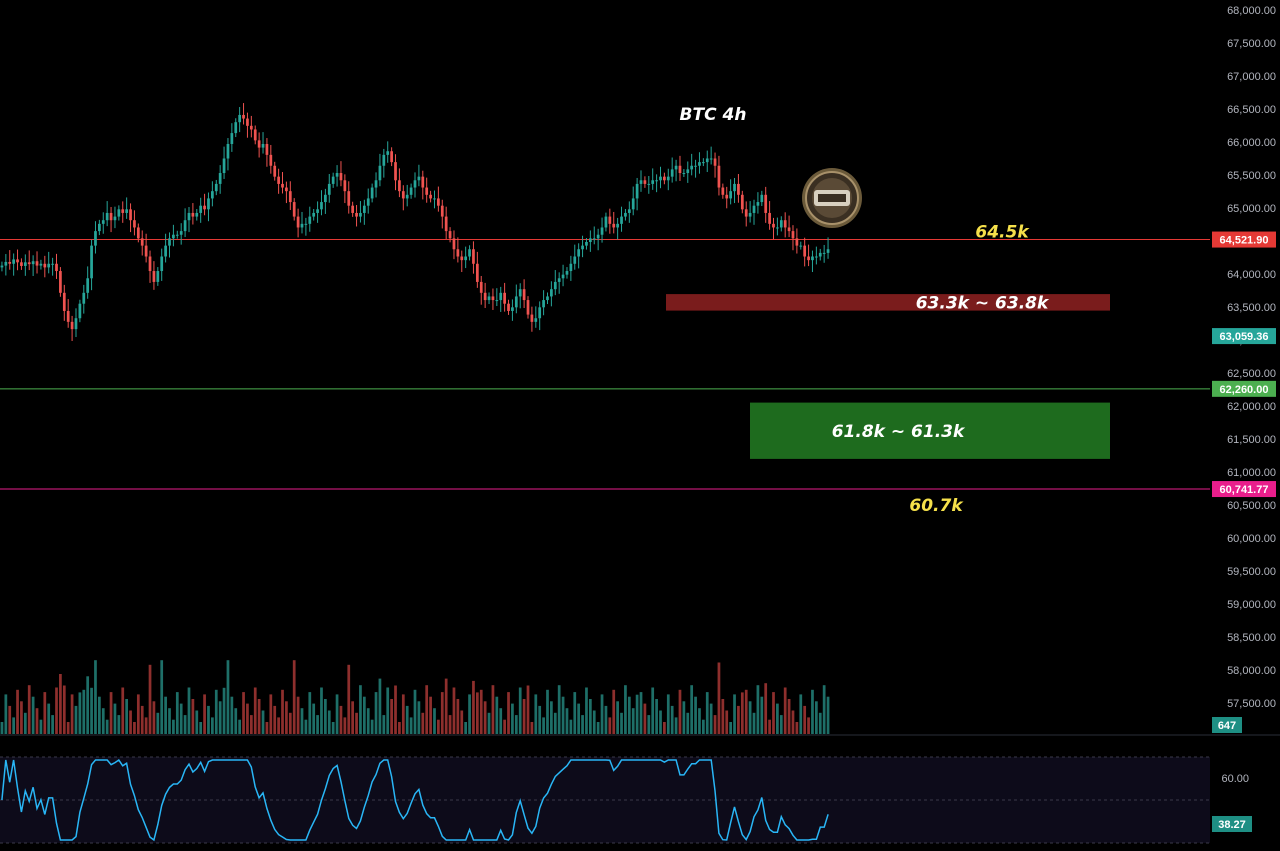  What do you see at coordinates (1251, 638) in the screenshot?
I see `price-tick-label: 58,500.00` at bounding box center [1251, 638].